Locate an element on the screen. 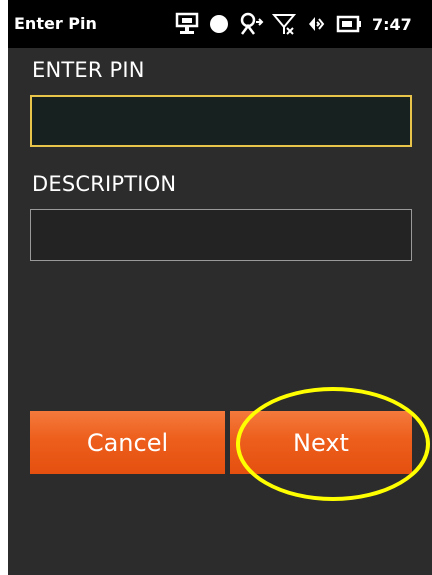  battery-icon is located at coordinates (349, 24).